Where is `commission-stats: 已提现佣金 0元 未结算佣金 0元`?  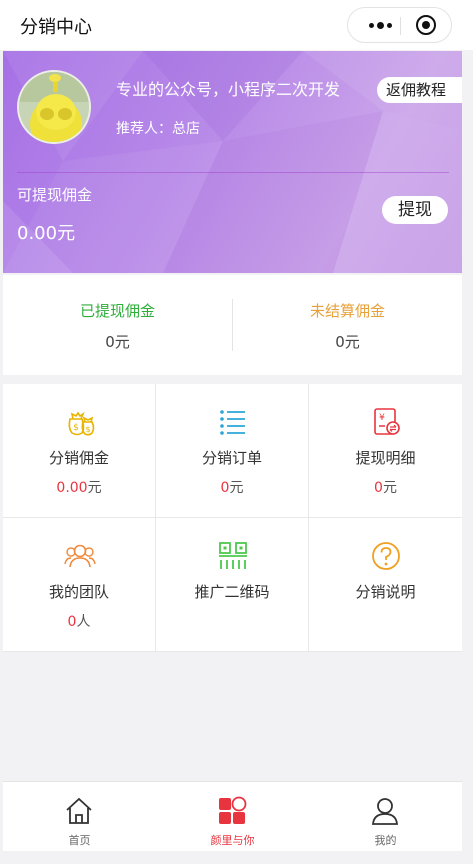 commission-stats: 已提现佣金 0元 未结算佣金 0元 is located at coordinates (232, 325).